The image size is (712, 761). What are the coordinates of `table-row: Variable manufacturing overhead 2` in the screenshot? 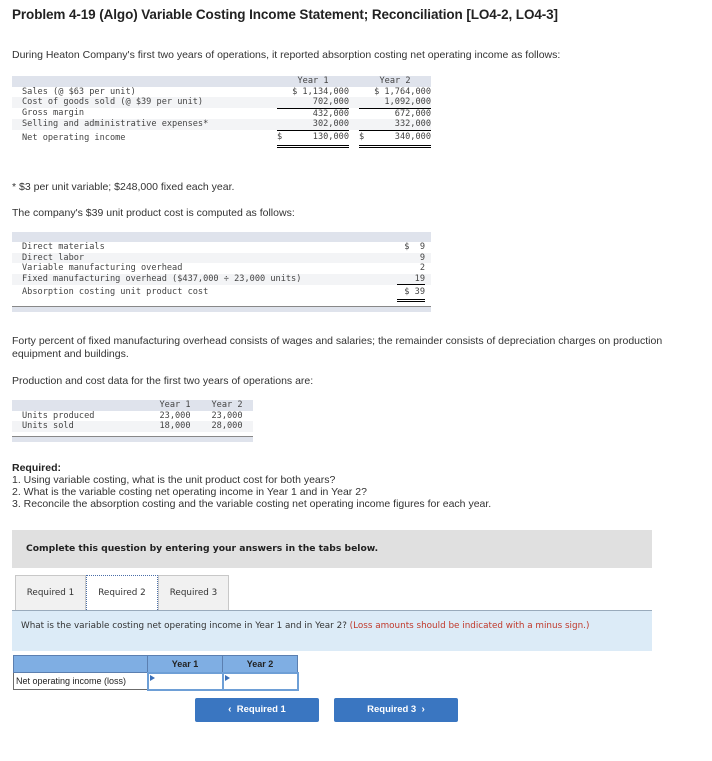 It's located at (223, 268).